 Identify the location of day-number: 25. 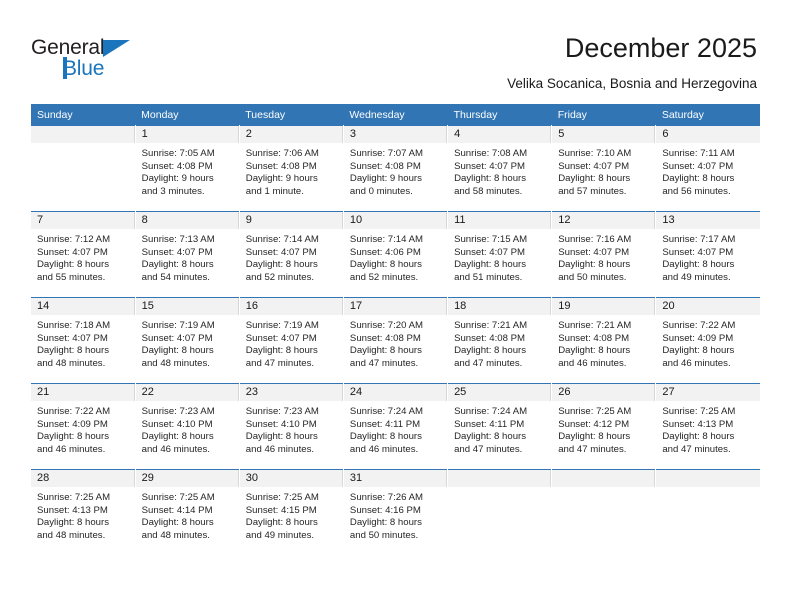
(460, 392).